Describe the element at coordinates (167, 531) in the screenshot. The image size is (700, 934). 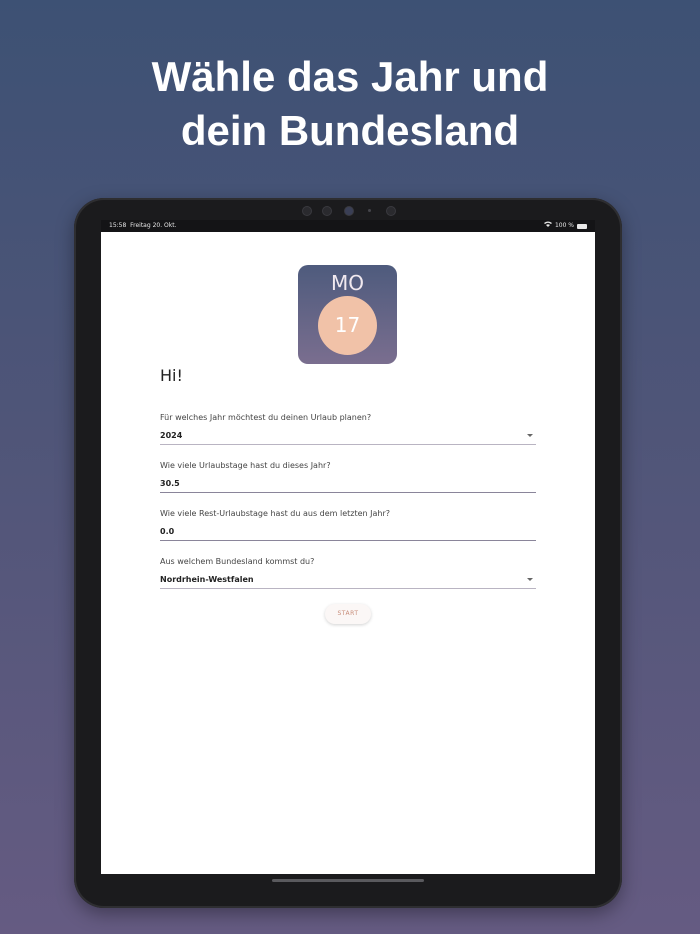
I see `remaining-days-value: 0.0` at that location.